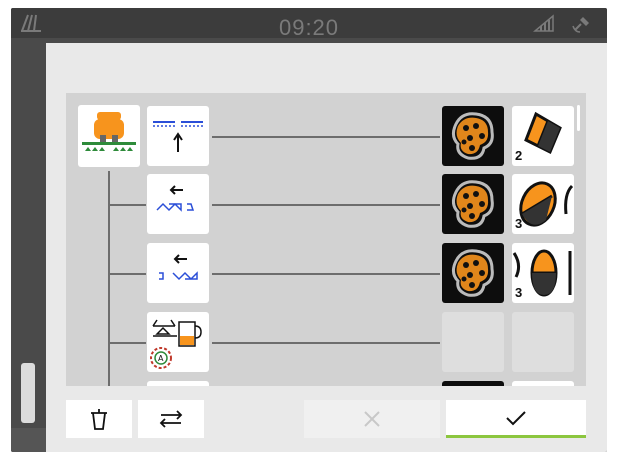 This screenshot has height=459, width=618. I want to click on delete-button, so click(99, 419).